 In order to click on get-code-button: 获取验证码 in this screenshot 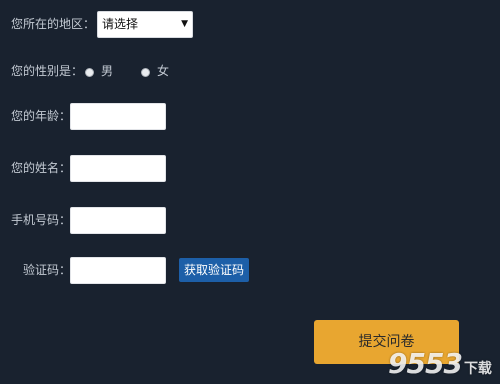, I will do `click(214, 270)`.